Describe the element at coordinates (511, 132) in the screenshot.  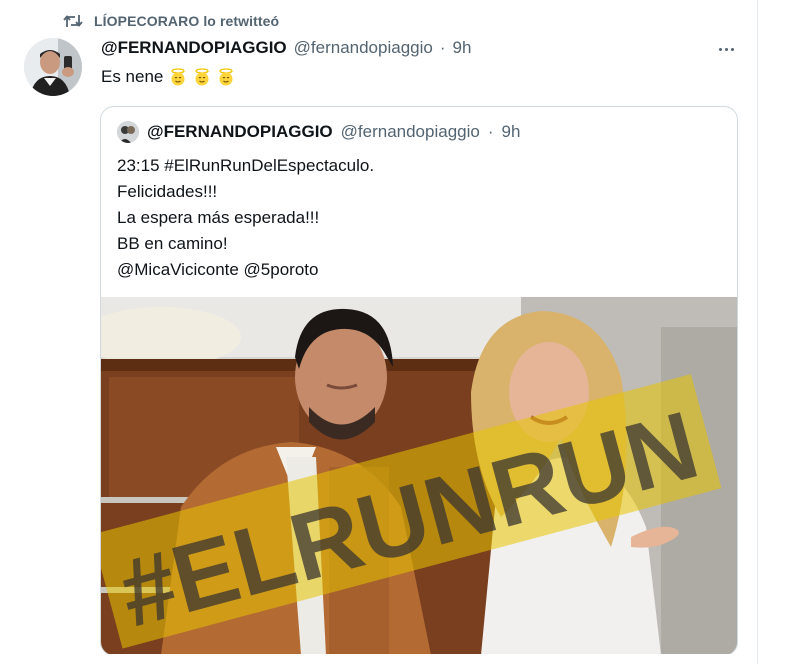
I see `quoted-tweet-timestamp: 9h` at that location.